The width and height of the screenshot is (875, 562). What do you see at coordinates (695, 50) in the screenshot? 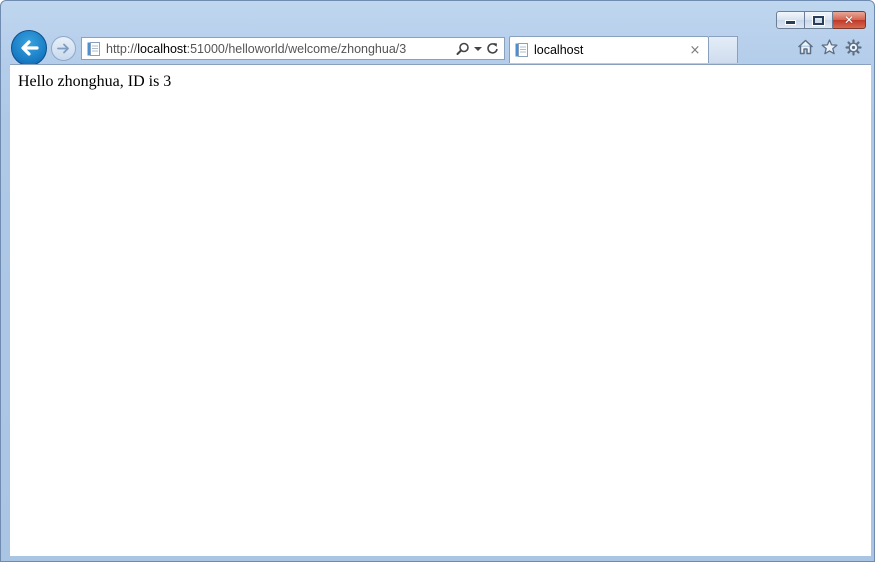
I see `tab-close-icon: ×` at bounding box center [695, 50].